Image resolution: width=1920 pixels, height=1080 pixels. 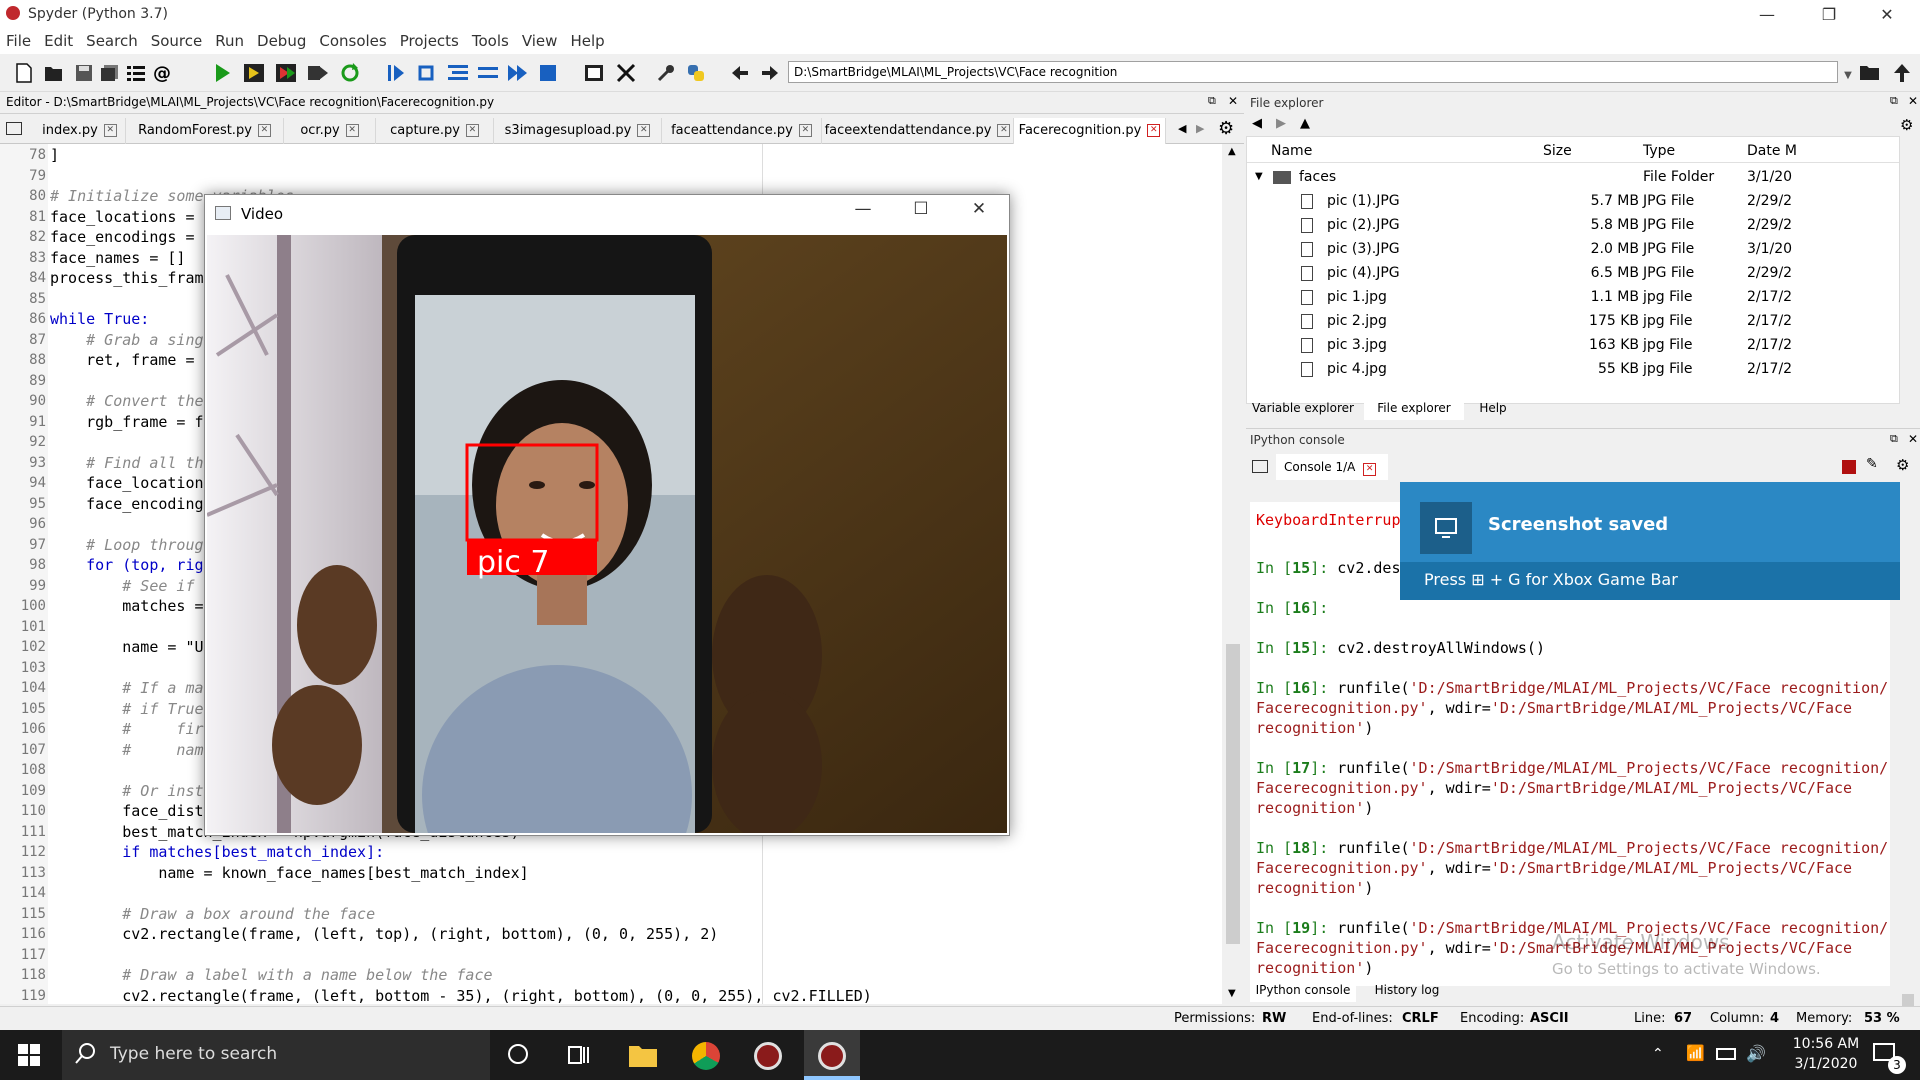 I want to click on tab-scroll-left-icon: ◀, so click(x=1182, y=128).